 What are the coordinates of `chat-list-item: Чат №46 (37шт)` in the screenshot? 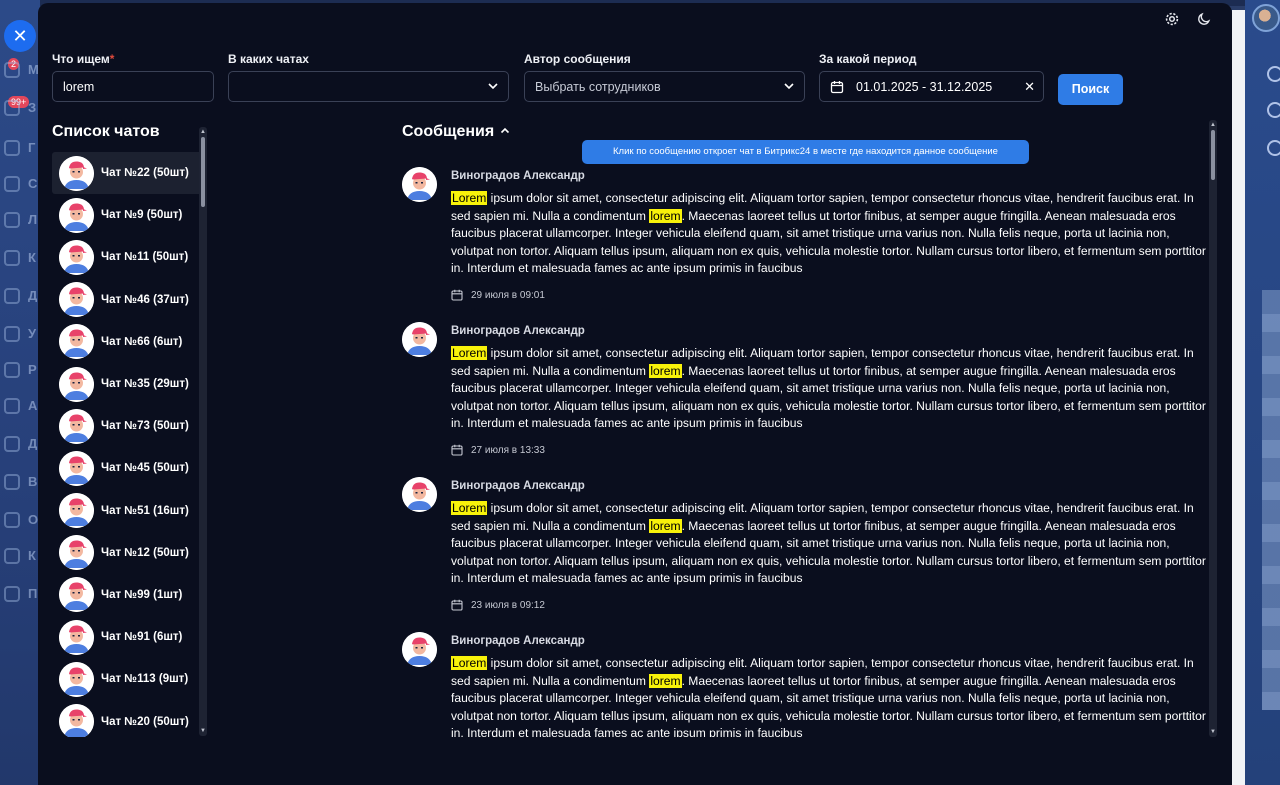 It's located at (129, 300).